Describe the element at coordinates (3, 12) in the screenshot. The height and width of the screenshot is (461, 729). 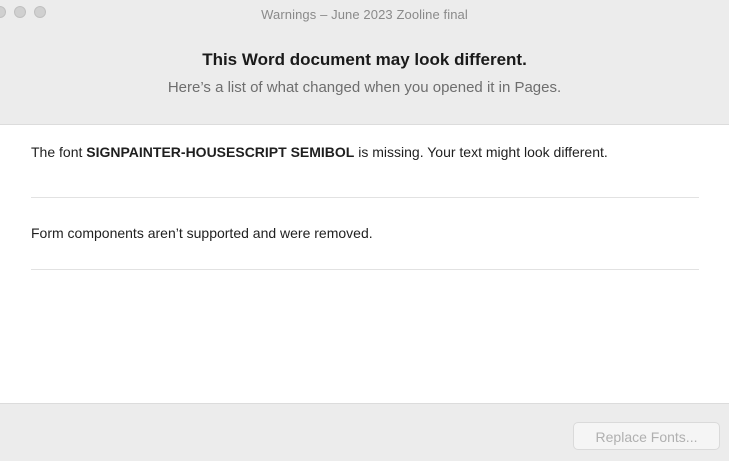
I see `close-window-icon` at that location.